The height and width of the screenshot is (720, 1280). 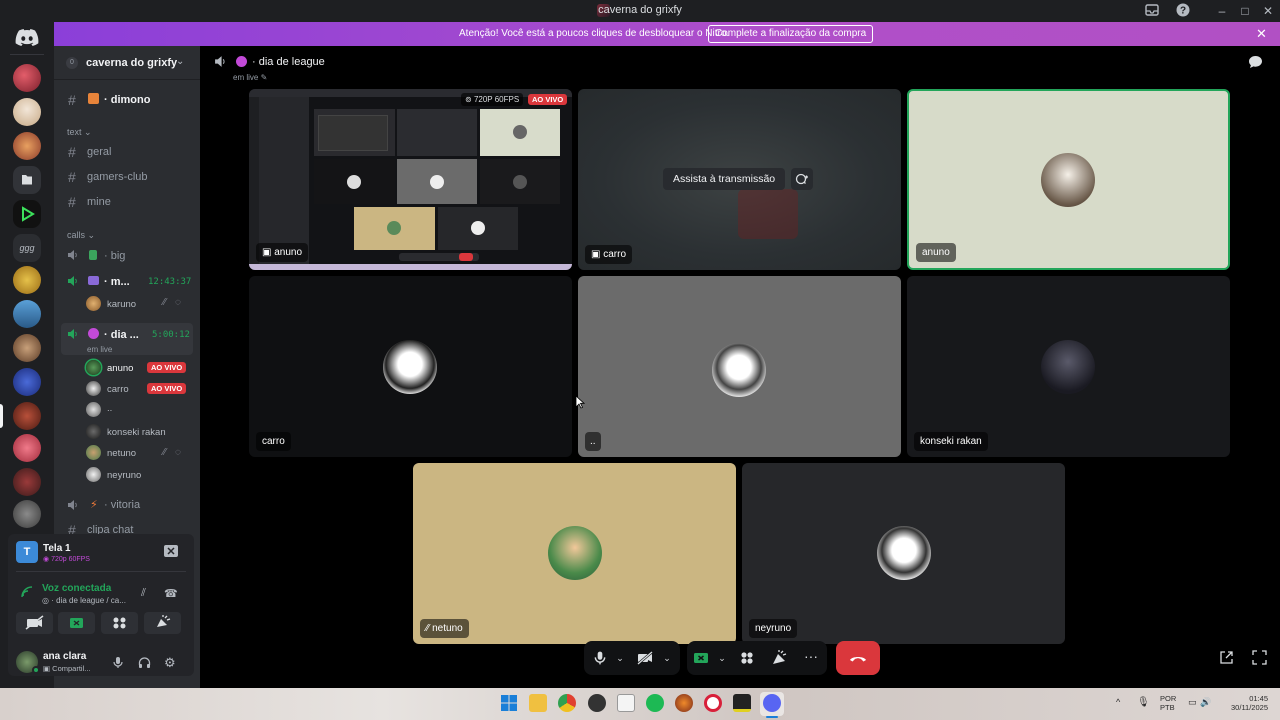 I want to click on camera-toggle-button, so click(x=34, y=623).